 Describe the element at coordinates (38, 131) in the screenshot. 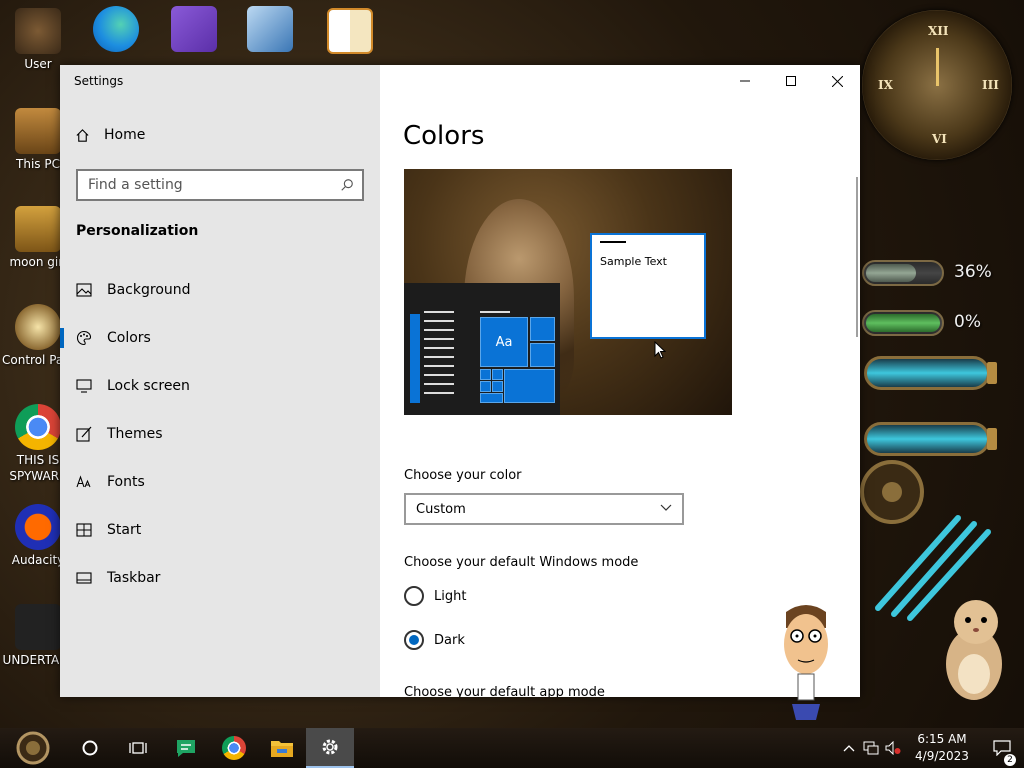

I see `computer-icon` at that location.